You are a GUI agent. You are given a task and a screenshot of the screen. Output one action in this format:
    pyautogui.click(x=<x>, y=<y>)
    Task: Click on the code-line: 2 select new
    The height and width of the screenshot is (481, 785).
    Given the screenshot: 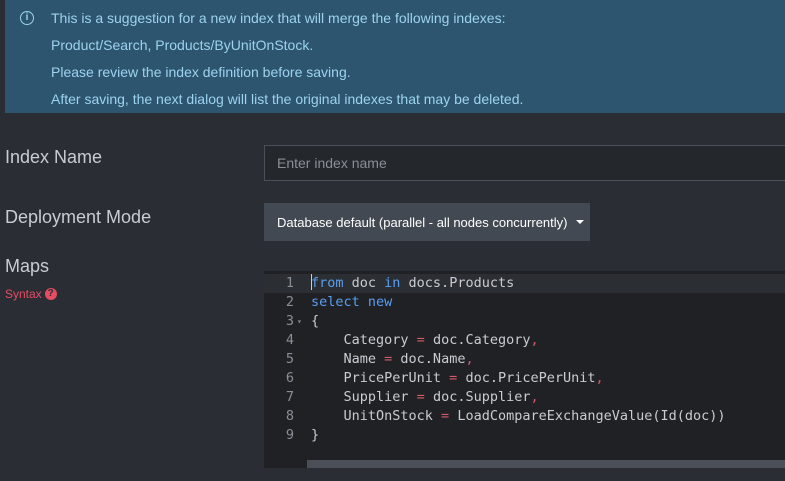 What is the action you would take?
    pyautogui.click(x=524, y=302)
    